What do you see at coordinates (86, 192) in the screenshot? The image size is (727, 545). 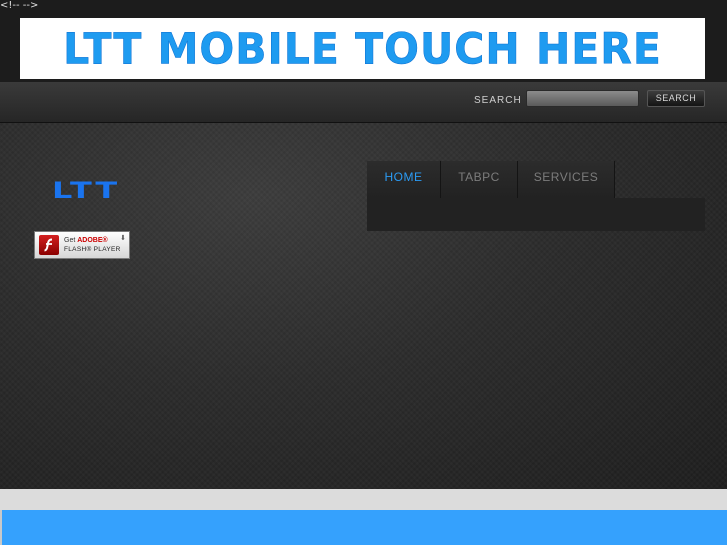 I see `site-logo: LTT` at bounding box center [86, 192].